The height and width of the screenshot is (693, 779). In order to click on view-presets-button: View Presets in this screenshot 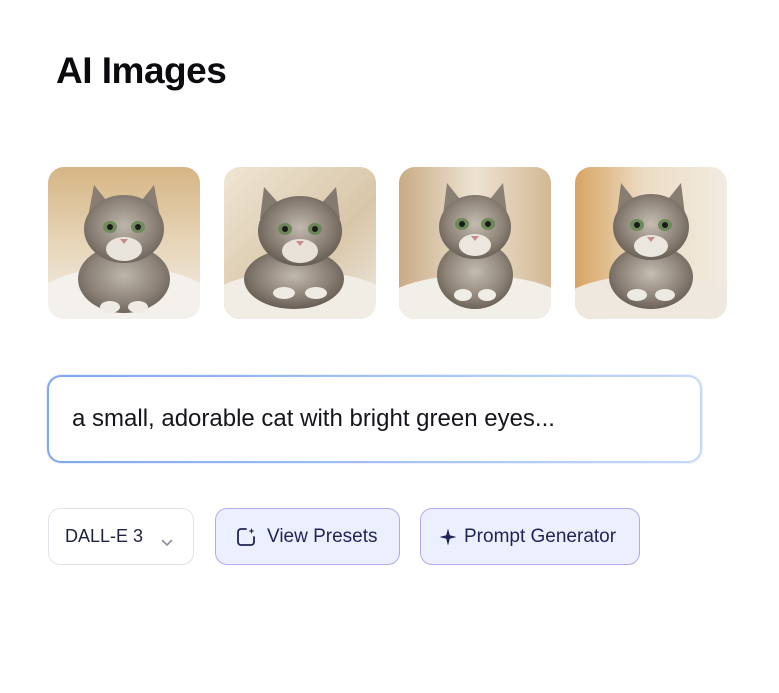, I will do `click(307, 536)`.